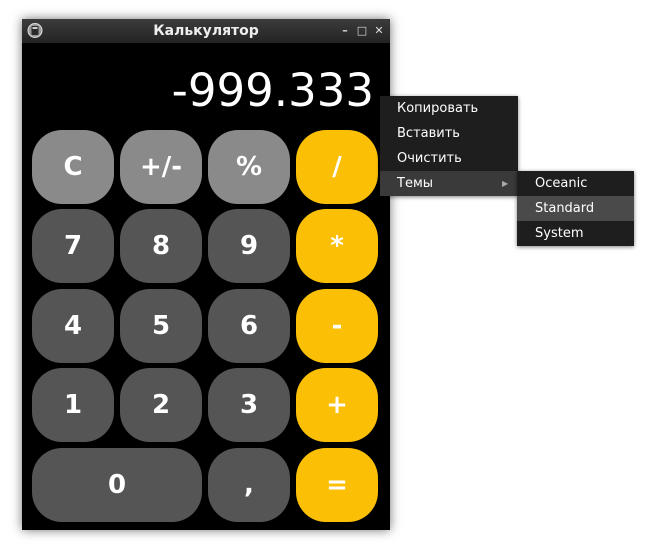 The image size is (656, 550). Describe the element at coordinates (565, 208) in the screenshot. I see `theme-item-label: Standard` at that location.